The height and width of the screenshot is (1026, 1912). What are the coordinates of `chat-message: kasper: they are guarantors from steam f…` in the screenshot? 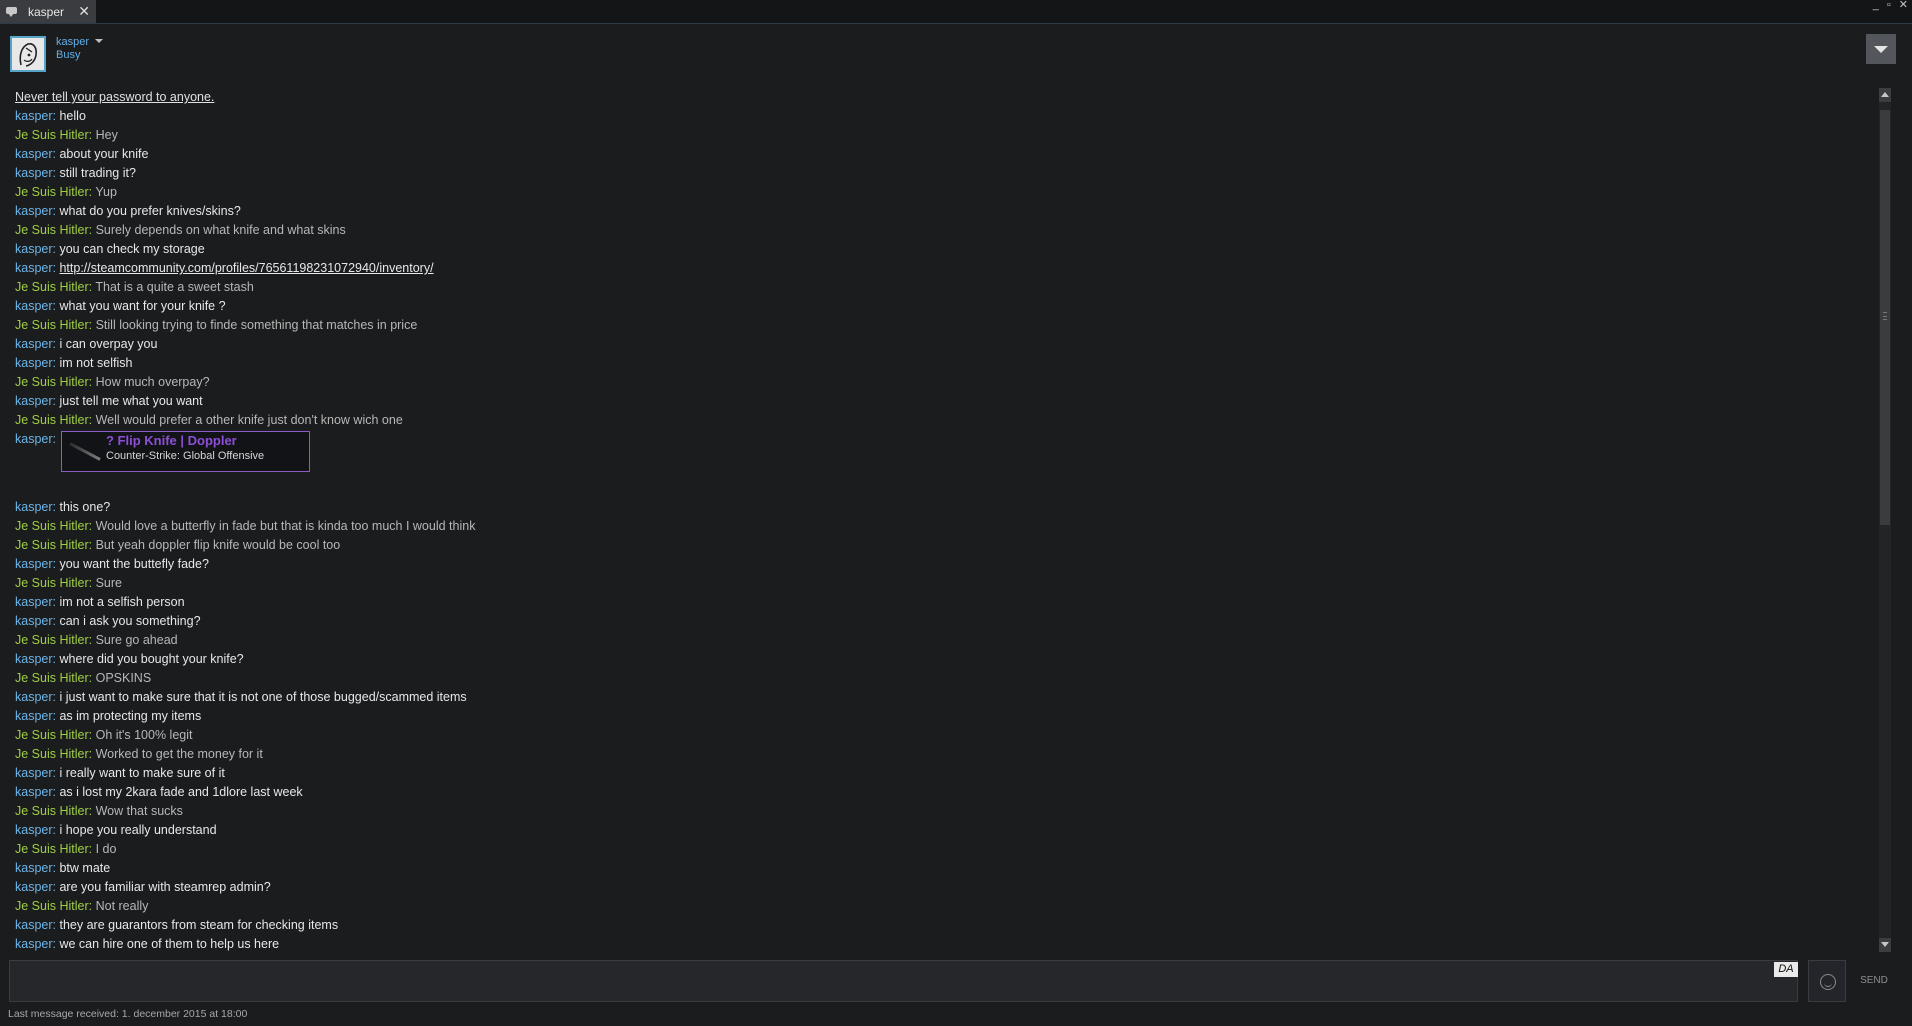 It's located at (940, 925).